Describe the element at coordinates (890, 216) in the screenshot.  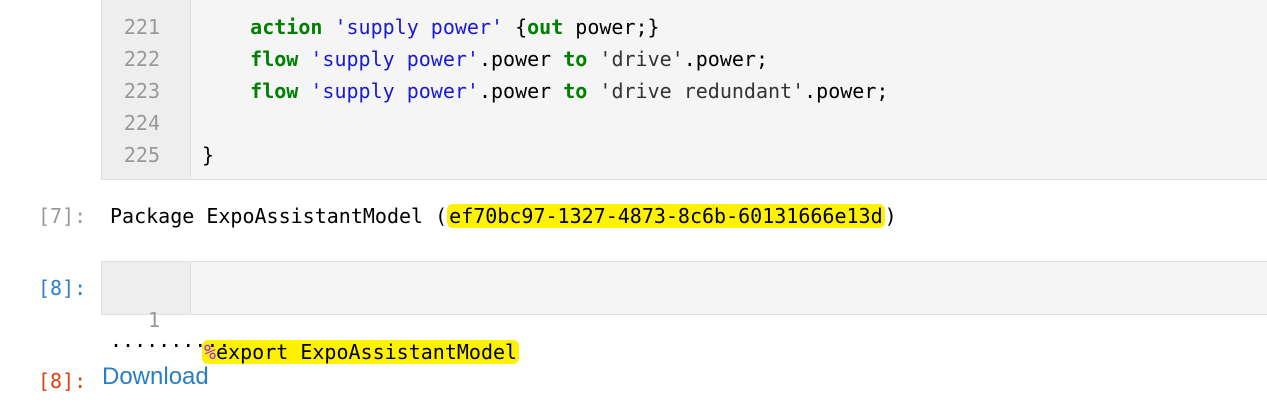
I see `package-suffix: )` at that location.